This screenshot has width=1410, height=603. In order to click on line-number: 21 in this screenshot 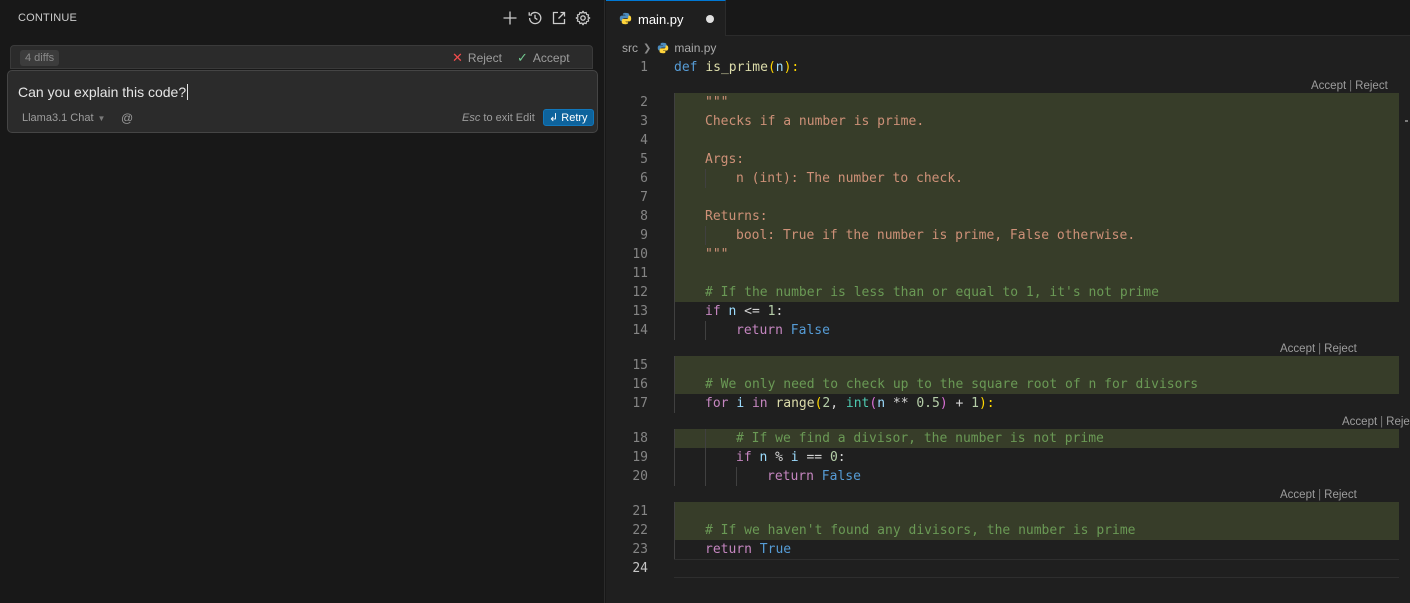, I will do `click(640, 511)`.